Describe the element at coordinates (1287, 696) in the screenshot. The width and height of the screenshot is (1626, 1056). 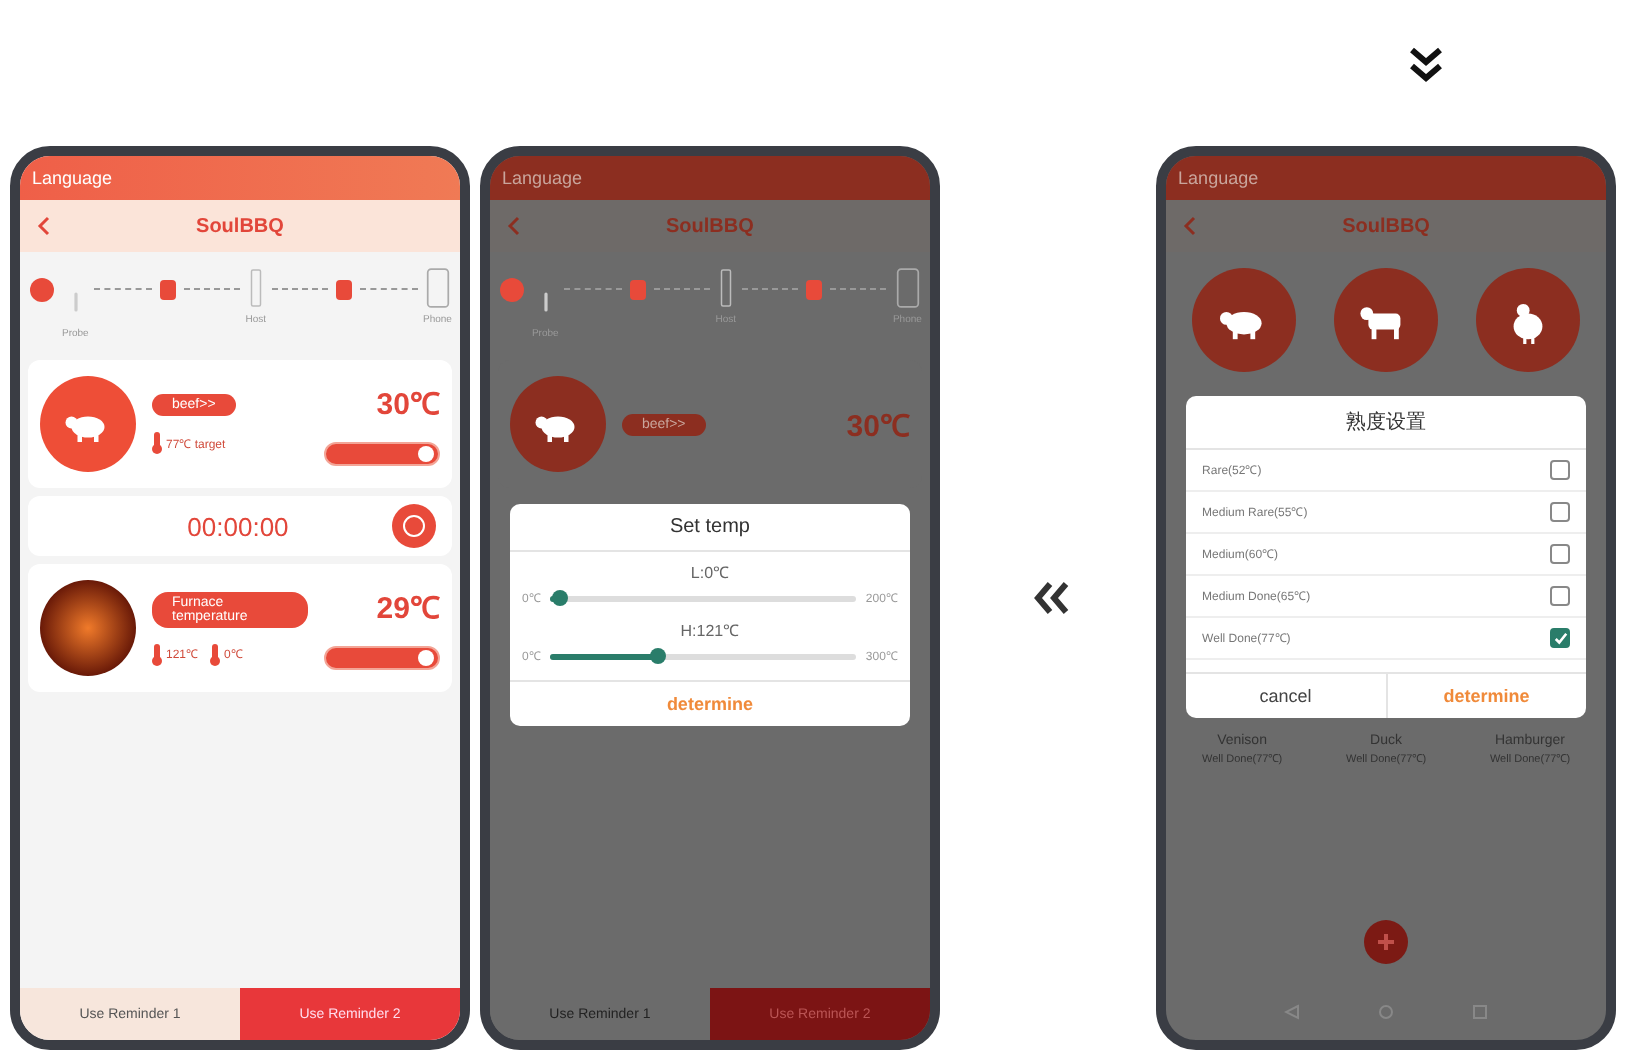
I see `cancel-button: cancel` at that location.